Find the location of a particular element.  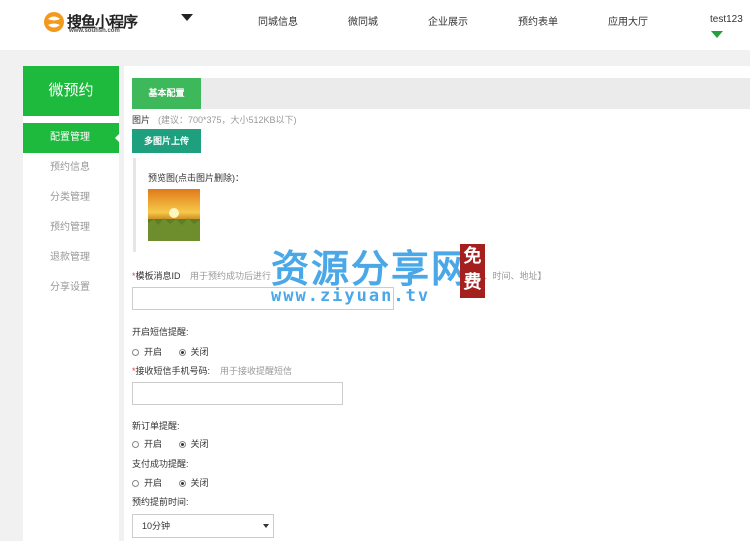

template-id-hint: 用于预约成功后进行 is located at coordinates (231, 276).